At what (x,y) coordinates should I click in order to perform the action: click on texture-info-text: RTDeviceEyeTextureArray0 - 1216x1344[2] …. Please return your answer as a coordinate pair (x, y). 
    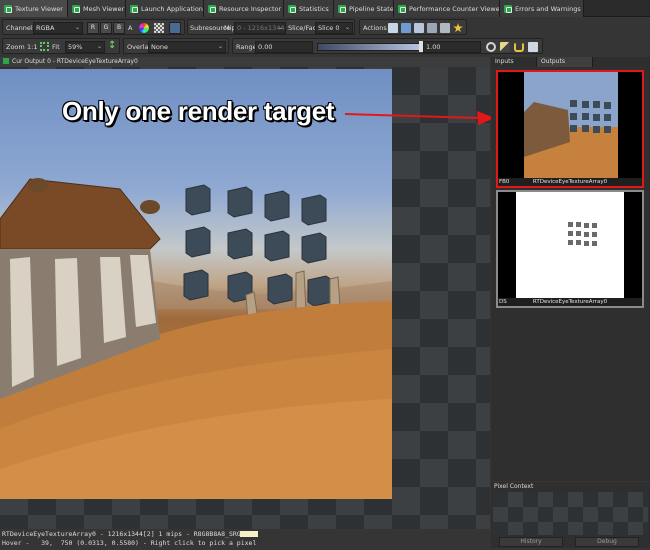
    Looking at the image, I should click on (123, 534).